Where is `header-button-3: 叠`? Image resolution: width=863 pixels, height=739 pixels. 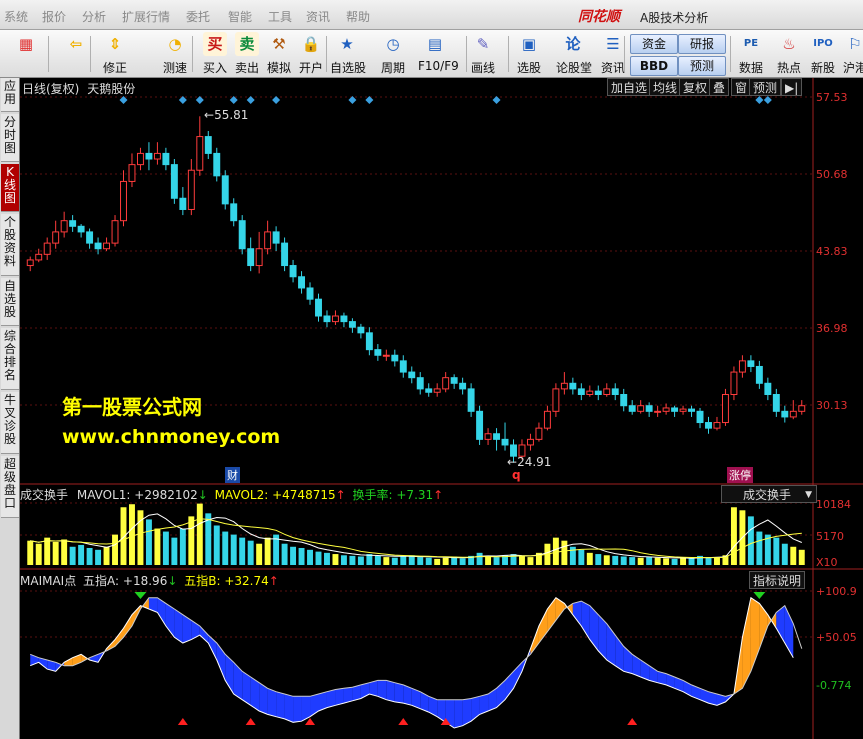 header-button-3: 叠 is located at coordinates (719, 87).